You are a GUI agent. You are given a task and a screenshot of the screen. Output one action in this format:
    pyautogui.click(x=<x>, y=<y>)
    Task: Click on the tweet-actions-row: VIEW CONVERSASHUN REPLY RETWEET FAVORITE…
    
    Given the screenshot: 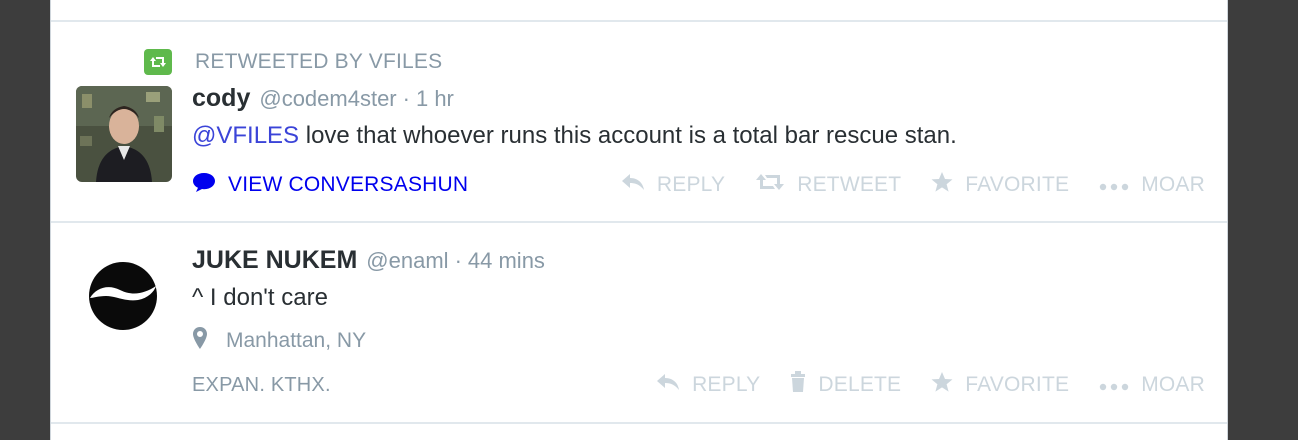 What is the action you would take?
    pyautogui.click(x=698, y=185)
    